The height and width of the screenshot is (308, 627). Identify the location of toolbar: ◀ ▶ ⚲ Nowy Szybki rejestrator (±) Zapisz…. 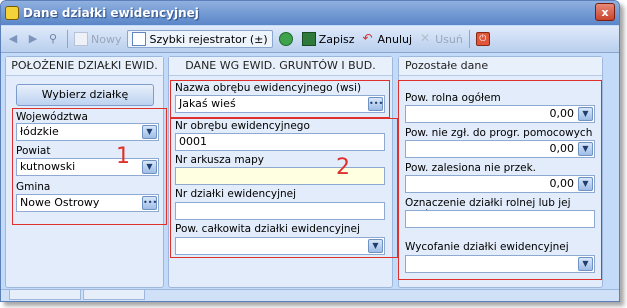
(310, 39).